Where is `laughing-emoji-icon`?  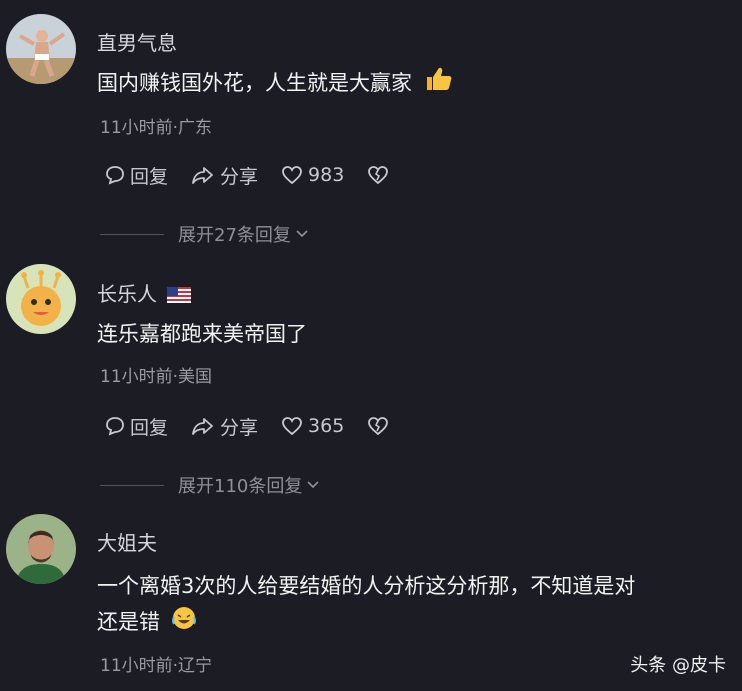
laughing-emoji-icon is located at coordinates (184, 623).